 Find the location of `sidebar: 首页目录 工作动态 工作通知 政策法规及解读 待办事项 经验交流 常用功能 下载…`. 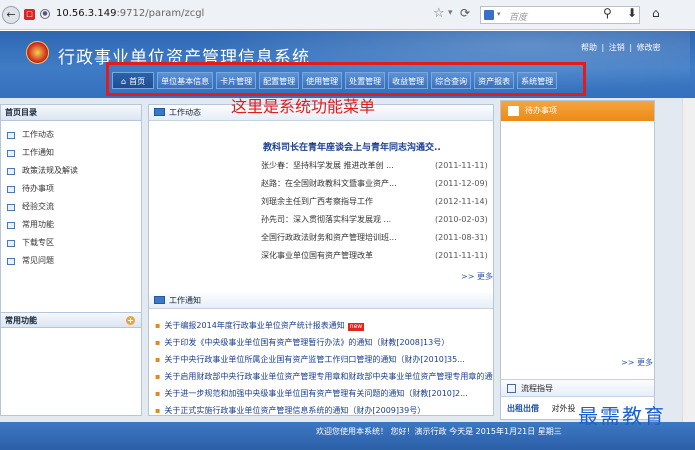

sidebar: 首页目录 工作动态 工作通知 政策法规及解读 待办事项 经验交流 常用功能 下载… is located at coordinates (71, 260).